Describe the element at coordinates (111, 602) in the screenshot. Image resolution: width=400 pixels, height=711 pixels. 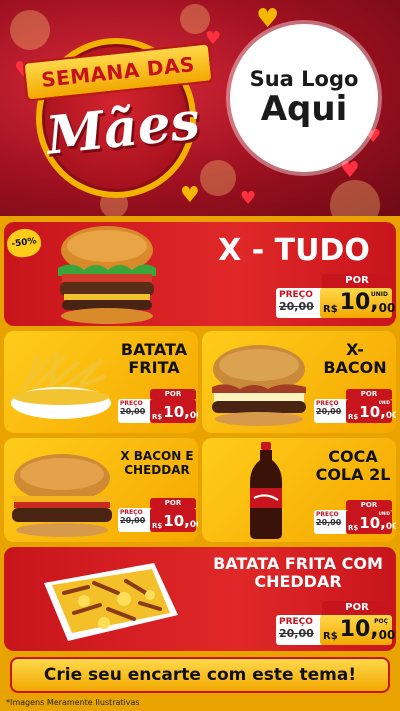
I see `cheddar-fries-image` at that location.